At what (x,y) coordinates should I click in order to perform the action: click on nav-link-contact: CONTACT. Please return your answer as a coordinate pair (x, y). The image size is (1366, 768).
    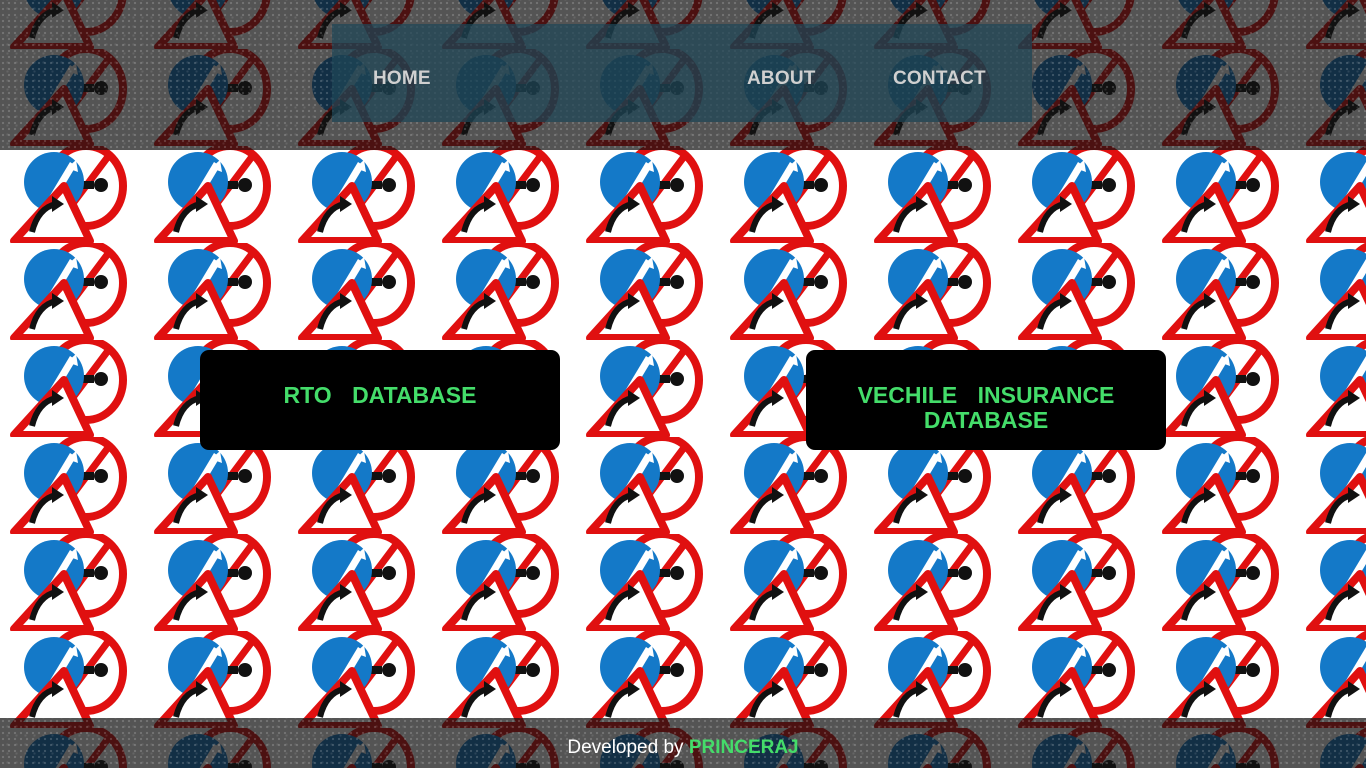
    Looking at the image, I should click on (939, 79).